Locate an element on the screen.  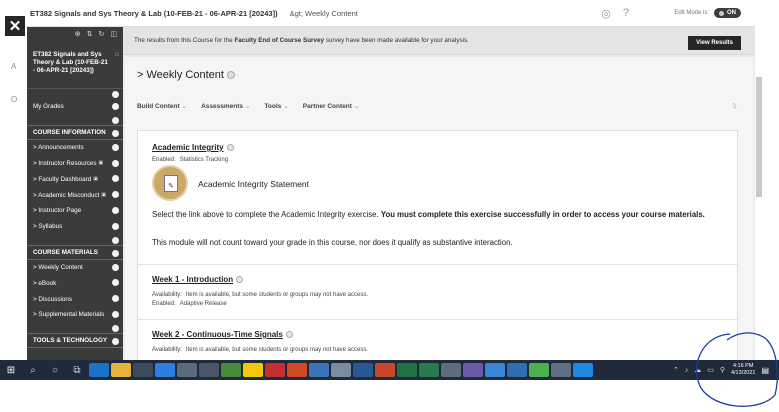
refresh-icon: ↻ is located at coordinates (102, 35).